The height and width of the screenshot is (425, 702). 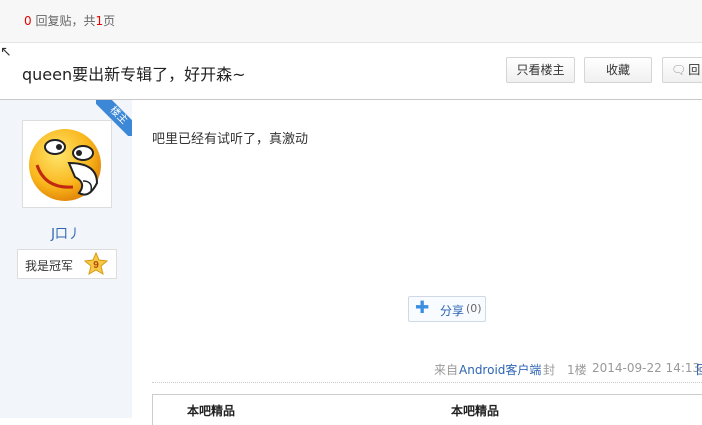 I want to click on post-time: 2014-09-22 14:13, so click(x=646, y=368).